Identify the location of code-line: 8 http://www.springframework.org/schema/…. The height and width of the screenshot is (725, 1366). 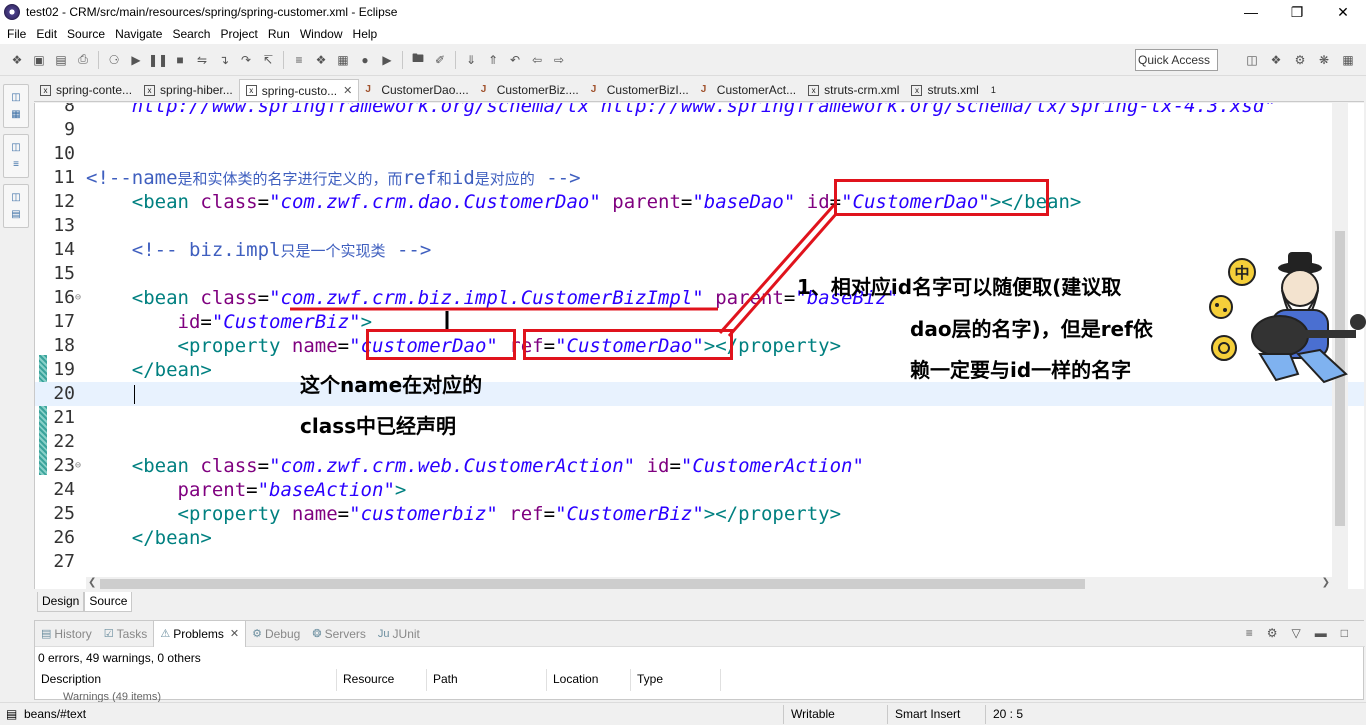
(699, 110).